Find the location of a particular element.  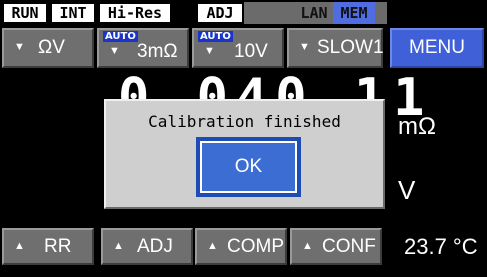

adj-label: ADJ is located at coordinates (155, 246).